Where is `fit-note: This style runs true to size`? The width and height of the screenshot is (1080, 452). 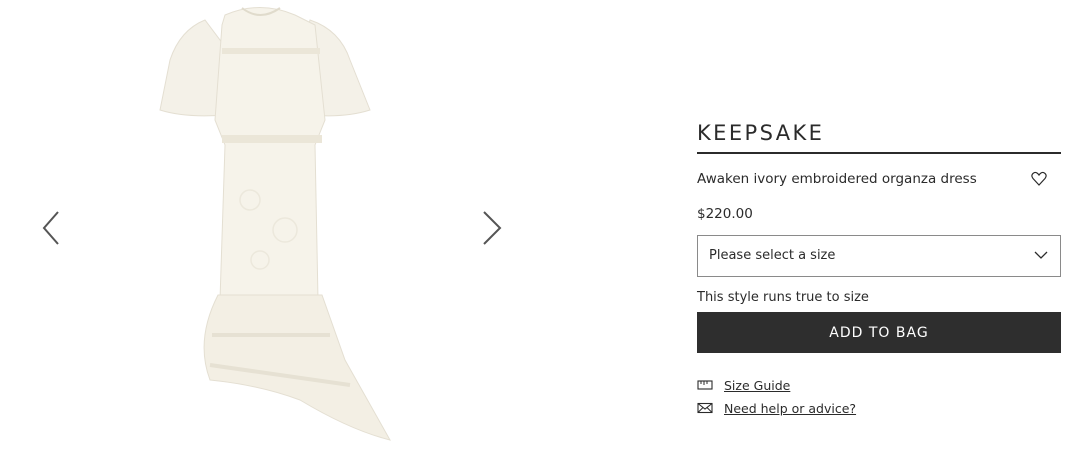 fit-note: This style runs true to size is located at coordinates (783, 297).